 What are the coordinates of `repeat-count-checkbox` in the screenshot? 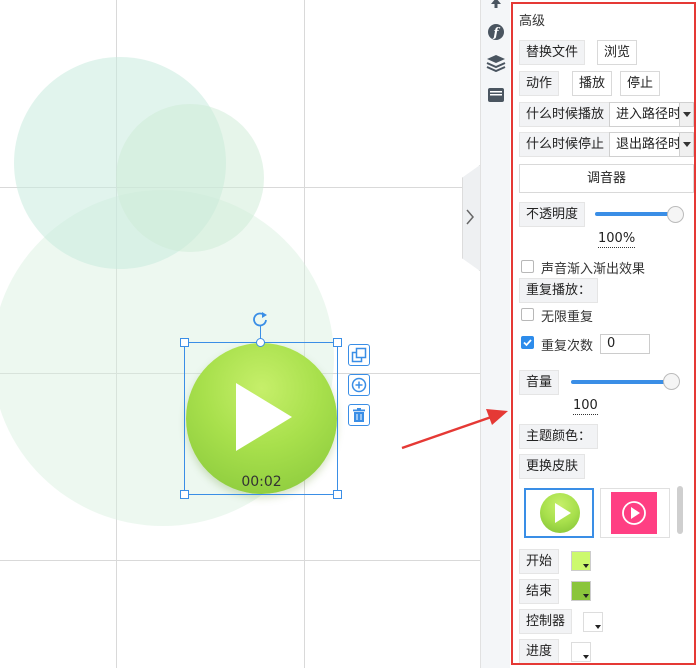 It's located at (527, 342).